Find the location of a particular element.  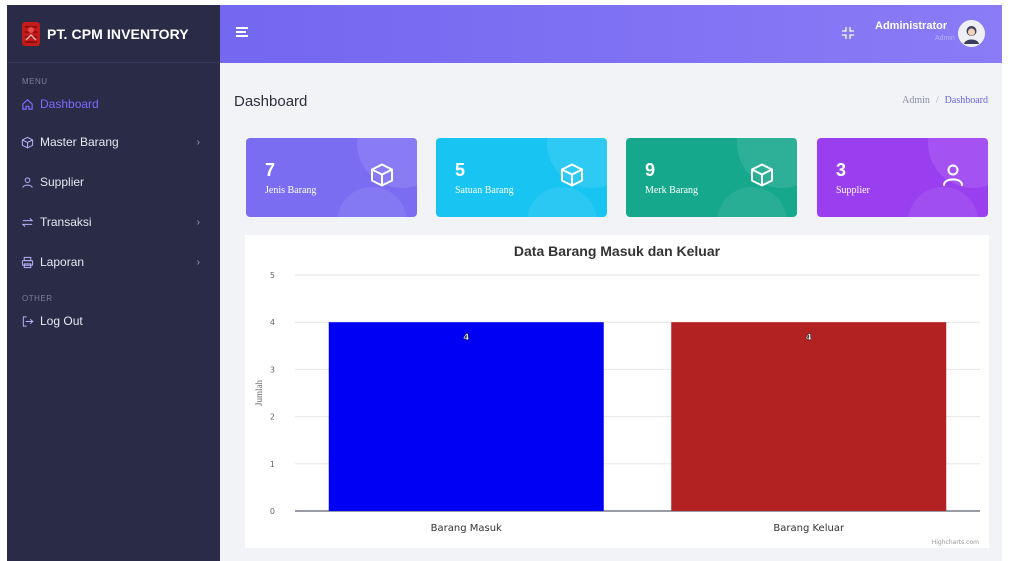

chart-title: Data Barang Masuk dan Keluar is located at coordinates (617, 251).